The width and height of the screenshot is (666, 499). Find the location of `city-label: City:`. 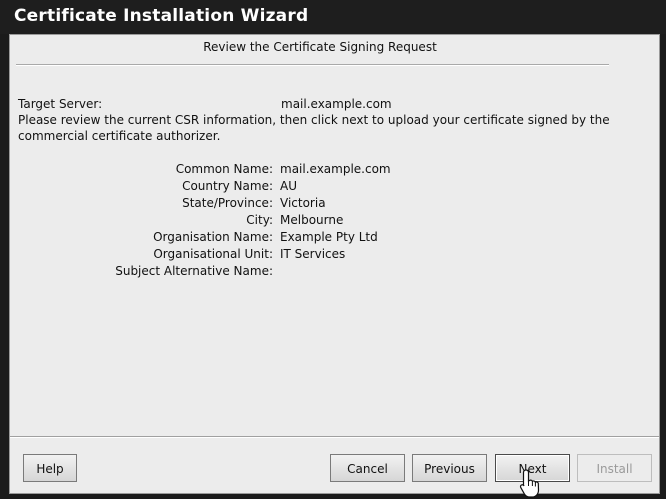

city-label: City: is located at coordinates (259, 220).